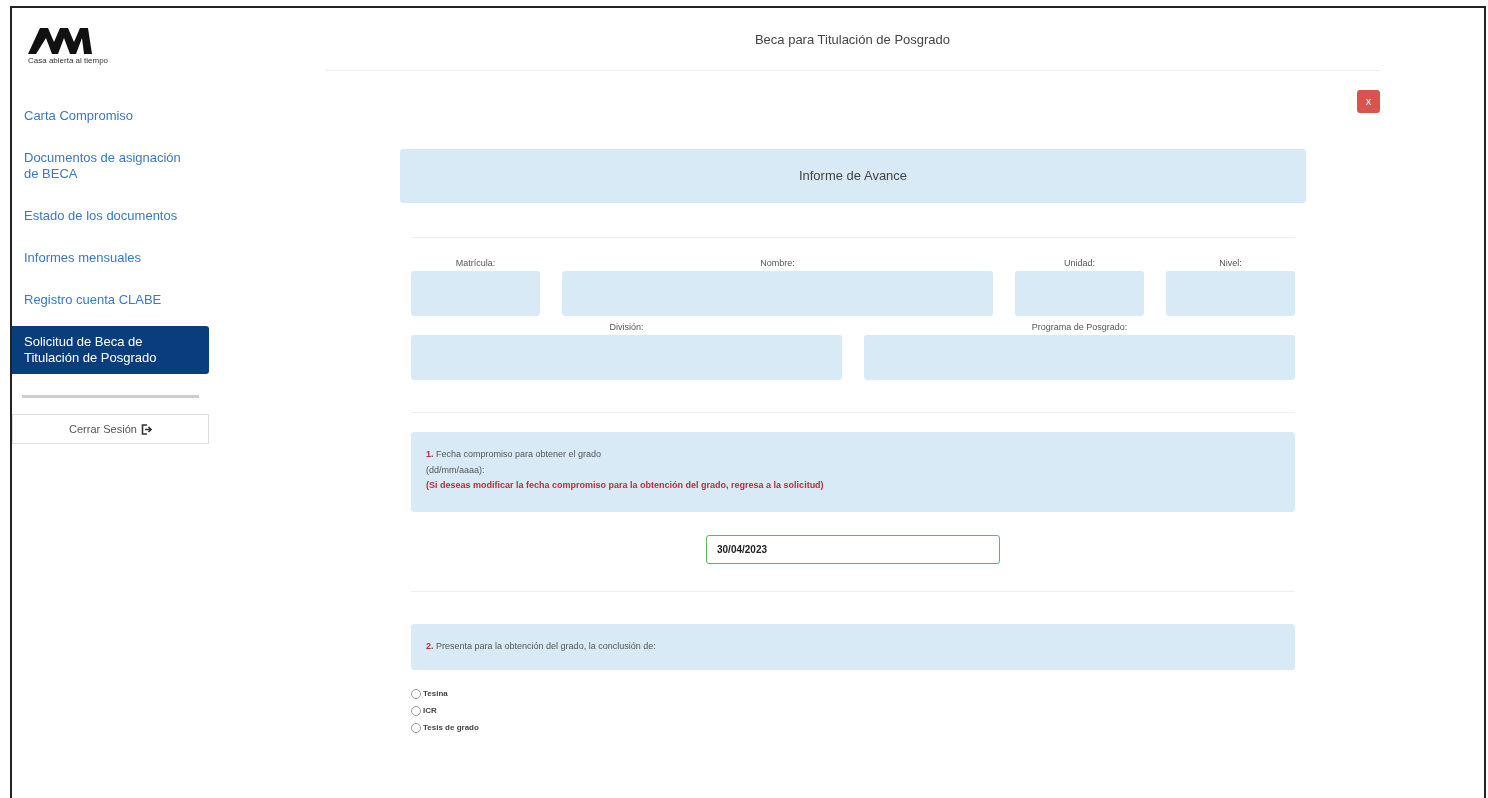  What do you see at coordinates (1079, 327) in the screenshot?
I see `field-label: Programa de Posgrado:` at bounding box center [1079, 327].